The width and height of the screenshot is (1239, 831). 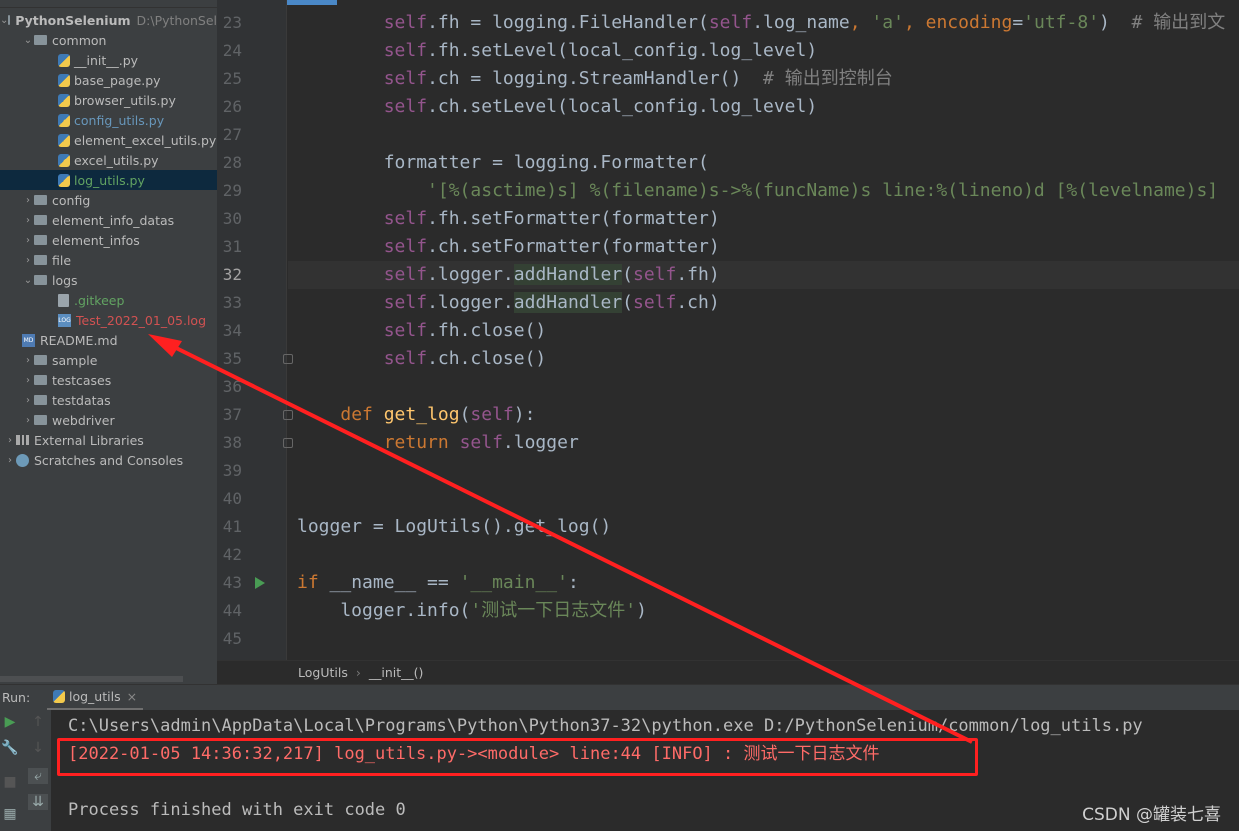 What do you see at coordinates (260, 583) in the screenshot?
I see `run-gutter-icon` at bounding box center [260, 583].